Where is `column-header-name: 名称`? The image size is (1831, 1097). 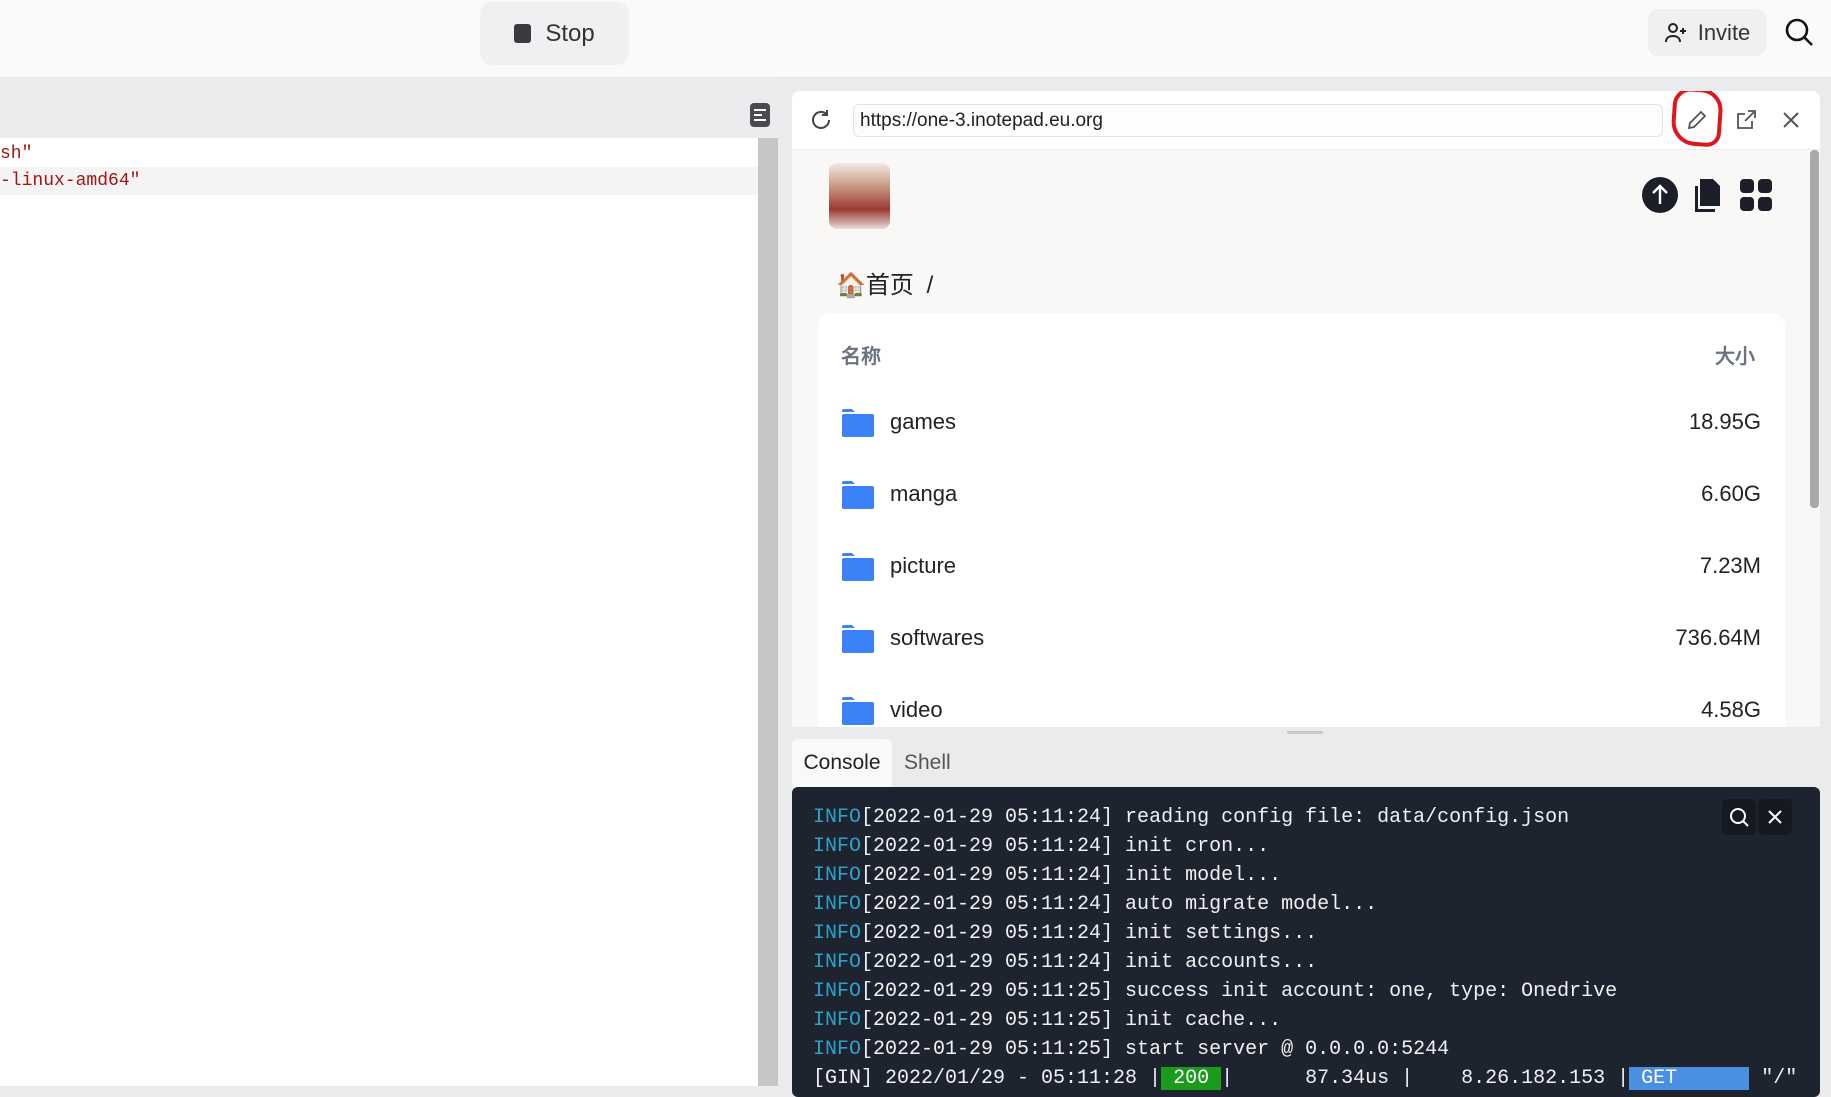
column-header-name: 名称 is located at coordinates (861, 354).